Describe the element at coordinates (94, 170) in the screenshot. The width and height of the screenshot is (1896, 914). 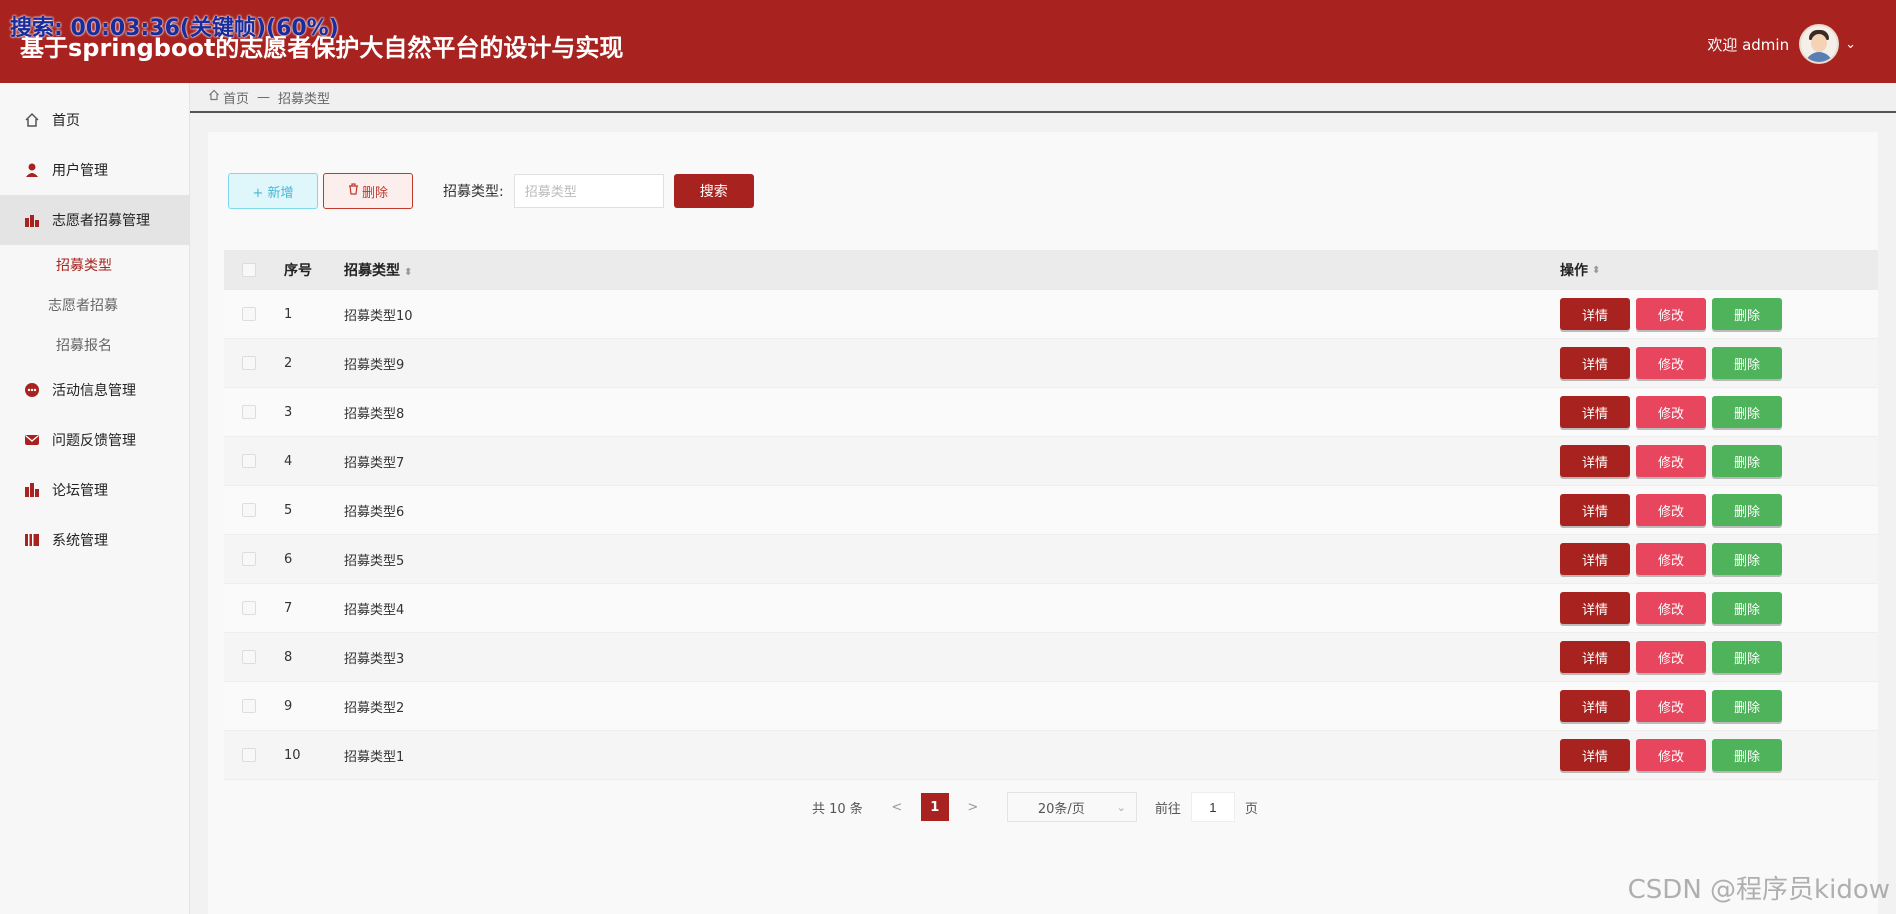
I see `sidebar-item-users: 用户管理` at that location.